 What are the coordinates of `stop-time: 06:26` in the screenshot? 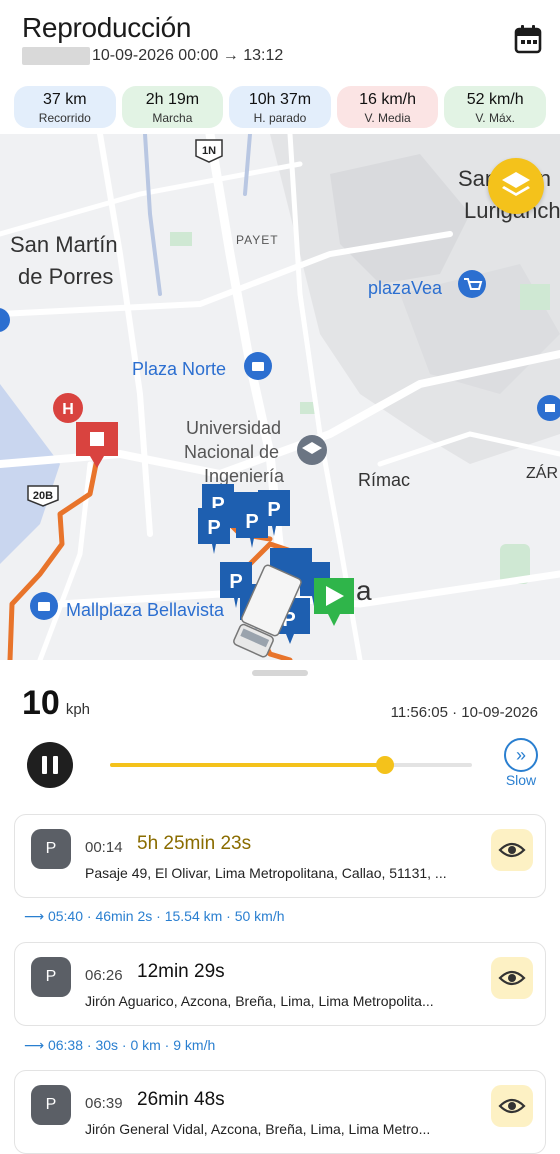 It's located at (104, 975).